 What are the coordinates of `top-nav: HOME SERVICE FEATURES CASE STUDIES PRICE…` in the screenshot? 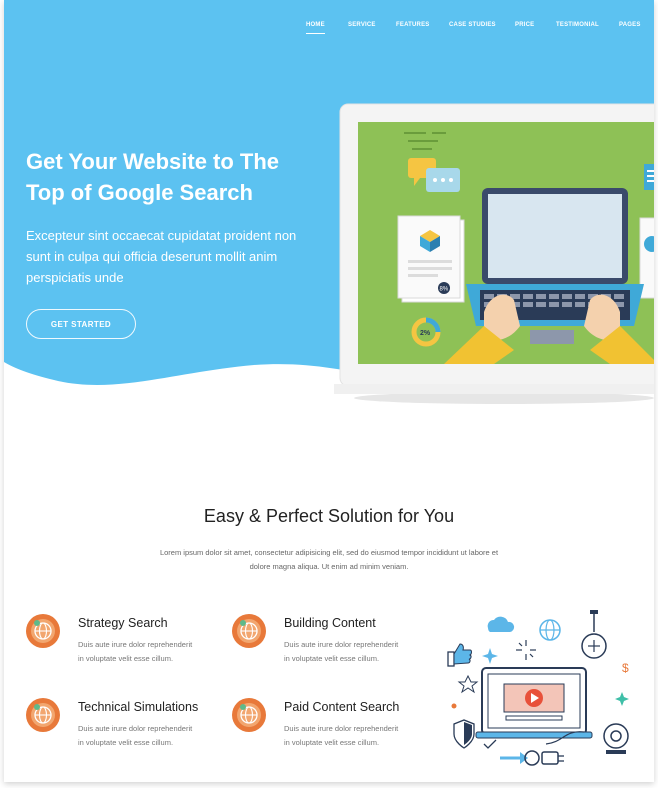 It's located at (329, 32).